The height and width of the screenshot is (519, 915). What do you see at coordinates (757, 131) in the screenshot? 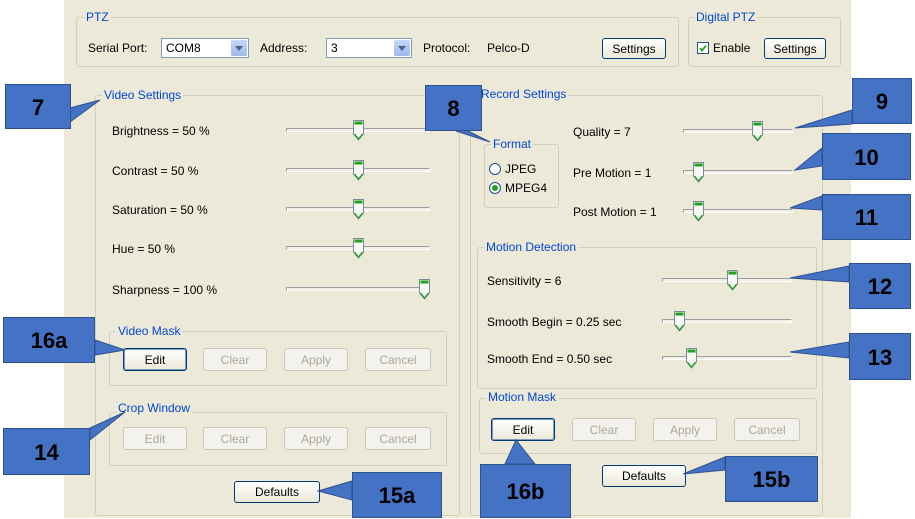
I see `quality-slider-thumb` at bounding box center [757, 131].